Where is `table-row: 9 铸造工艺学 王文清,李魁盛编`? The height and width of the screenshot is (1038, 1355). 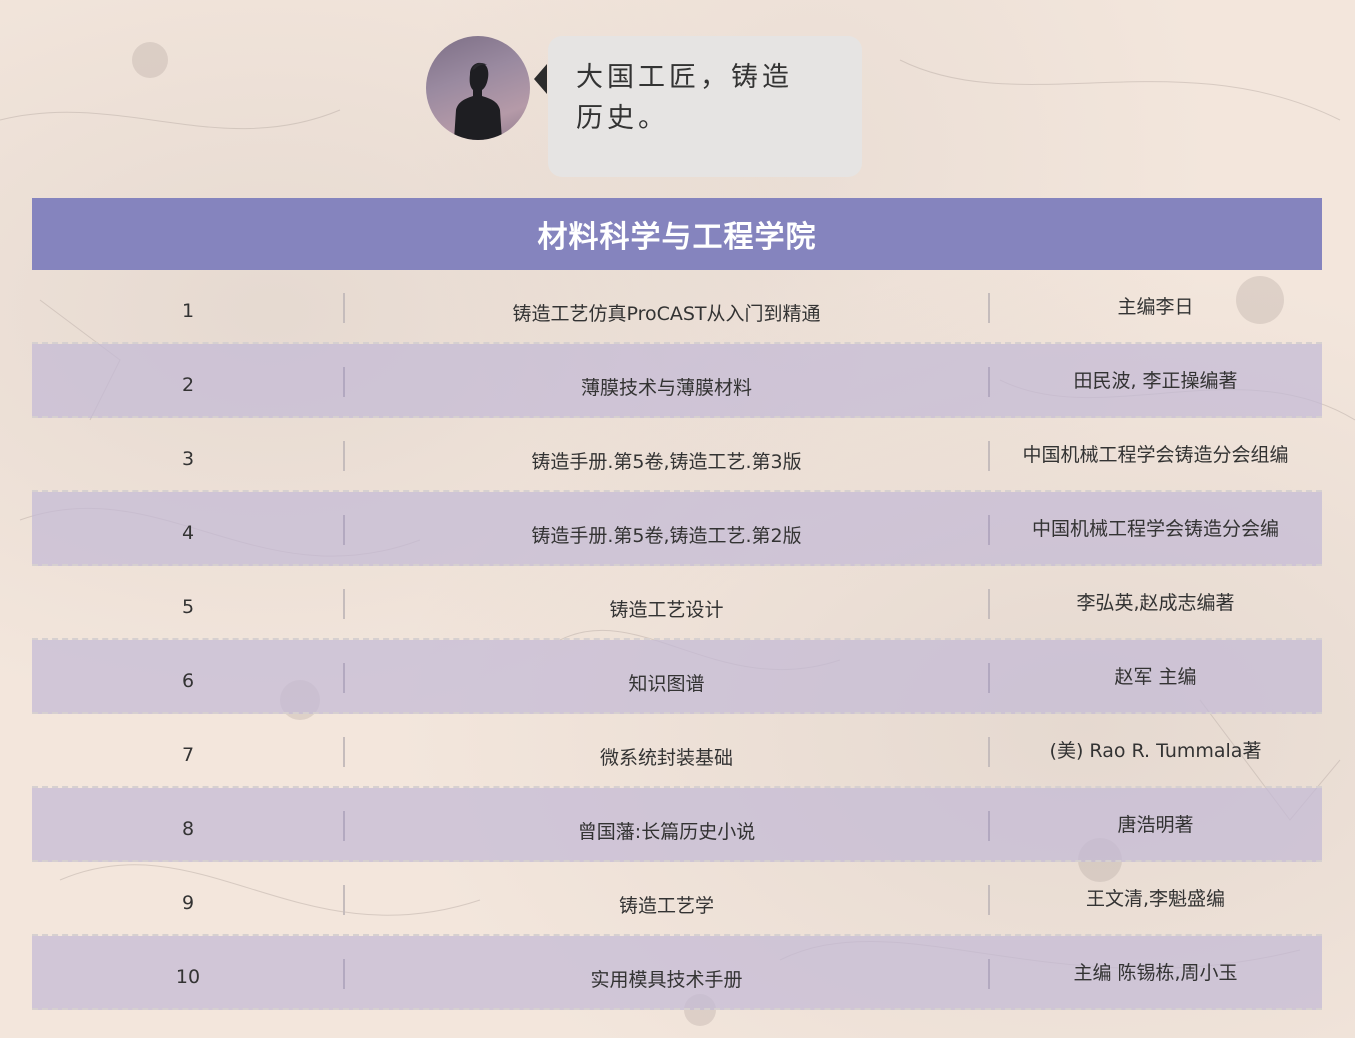 table-row: 9 铸造工艺学 王文清,李魁盛编 is located at coordinates (677, 899).